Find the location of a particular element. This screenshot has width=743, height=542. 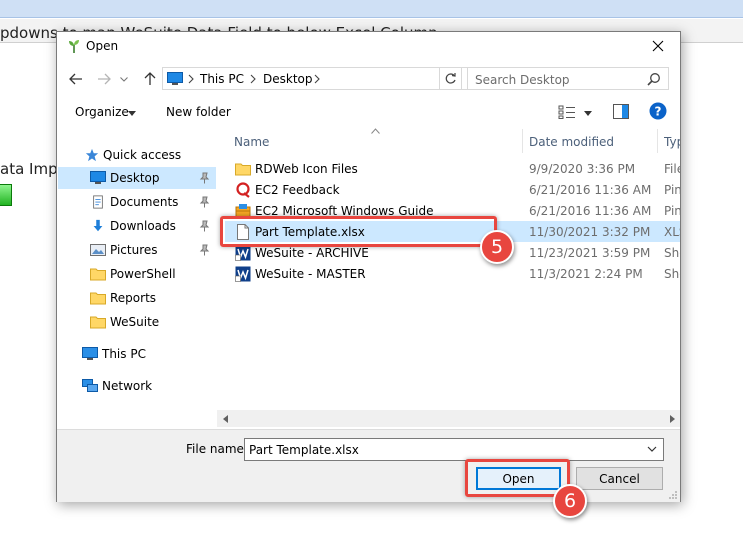

sidebar-item-powershell: PowerShell is located at coordinates (137, 274).